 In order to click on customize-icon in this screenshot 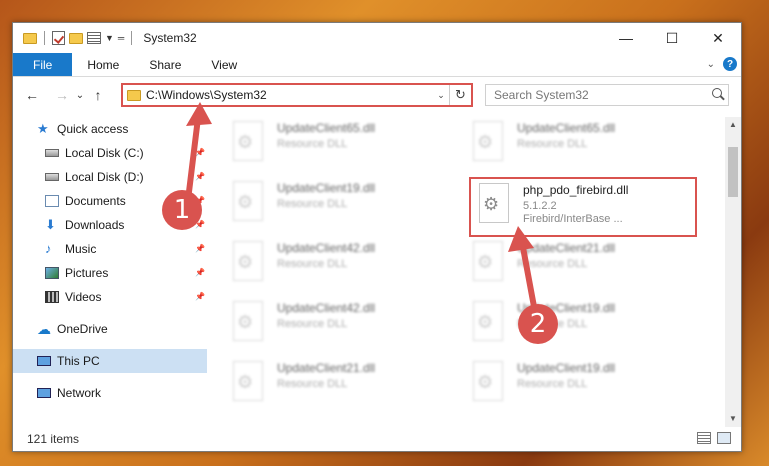, I will do `click(94, 38)`.